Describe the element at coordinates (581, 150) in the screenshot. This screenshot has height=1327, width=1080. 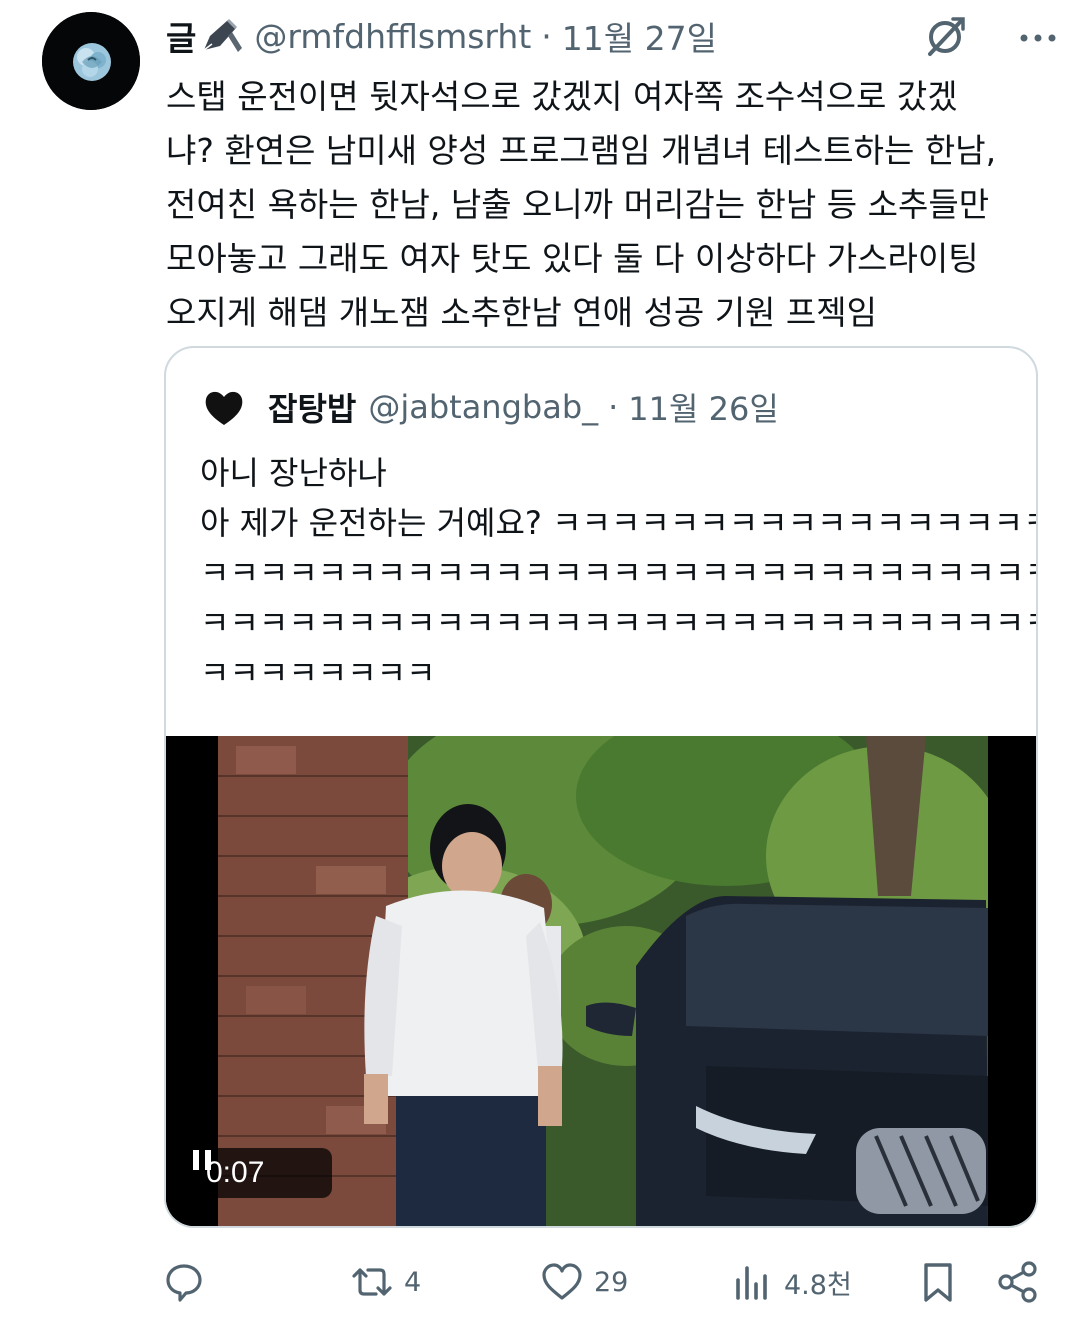
I see `tweet-text-line: 냐? 환연은 남미새 양성 프로그램임 개념녀 테스트하는 한남,` at that location.